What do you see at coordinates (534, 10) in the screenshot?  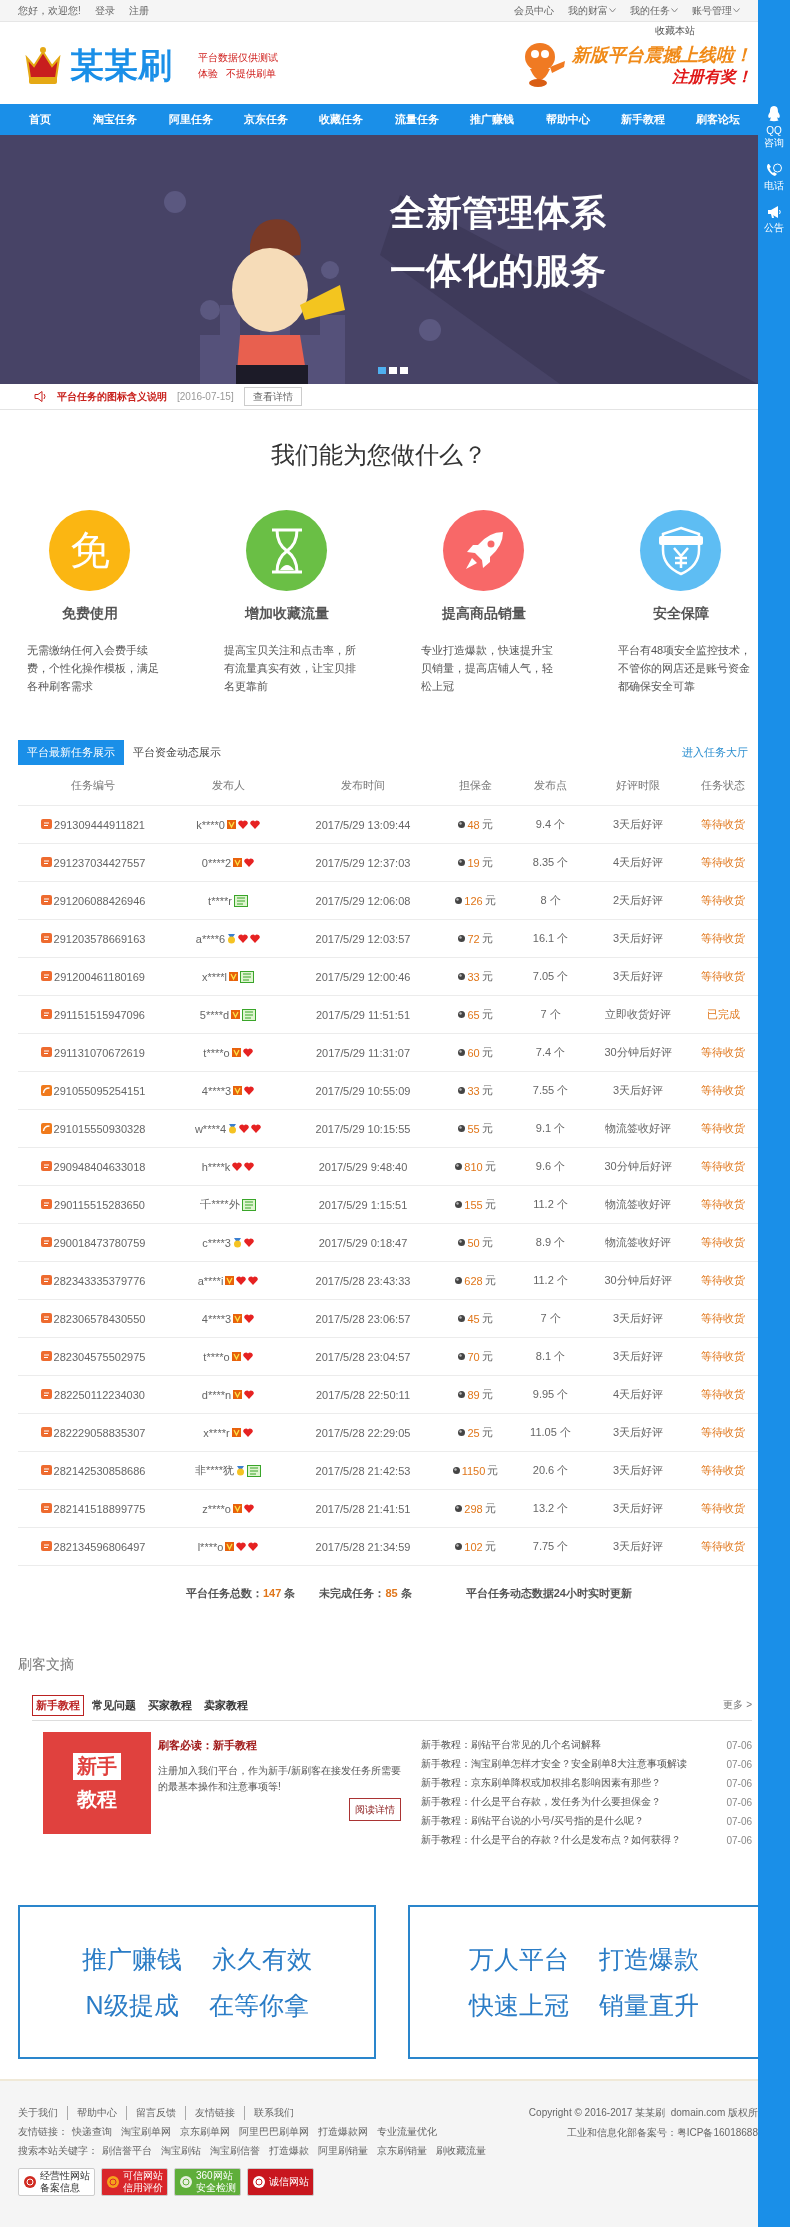 I see `top-link: 会员中心` at bounding box center [534, 10].